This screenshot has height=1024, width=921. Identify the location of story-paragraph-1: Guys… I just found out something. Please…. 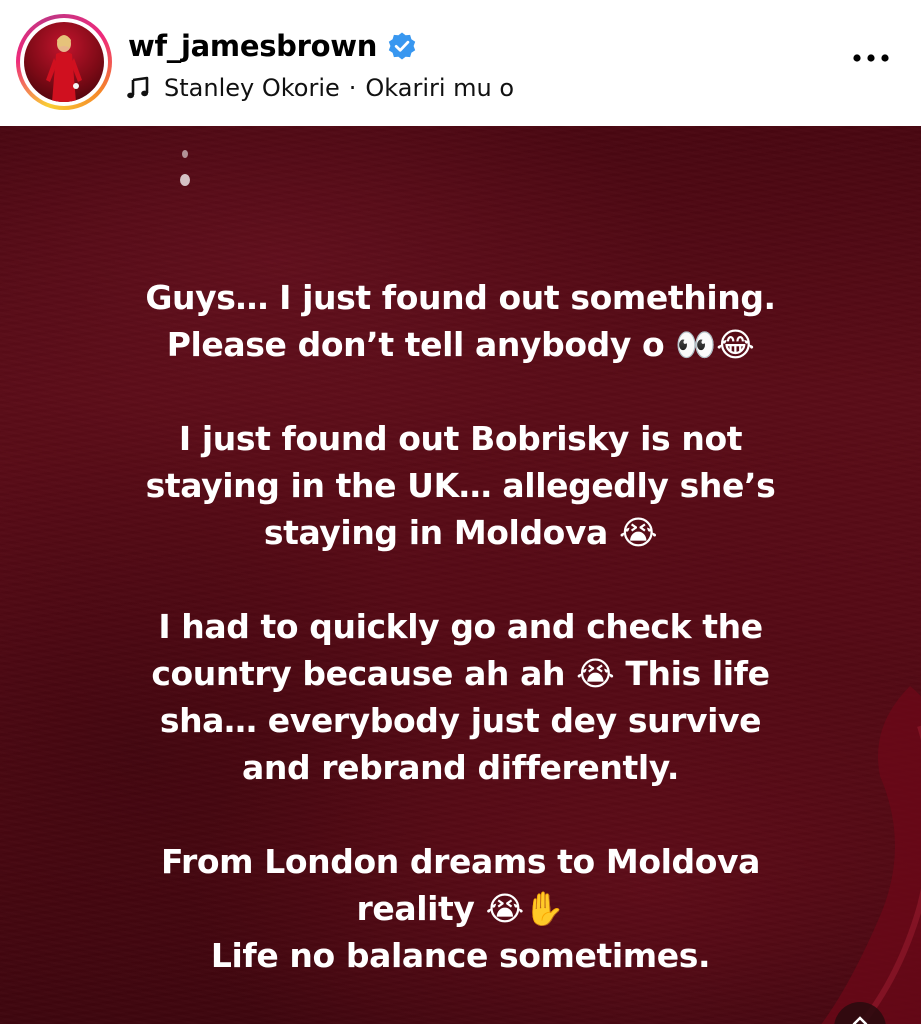
(460, 321).